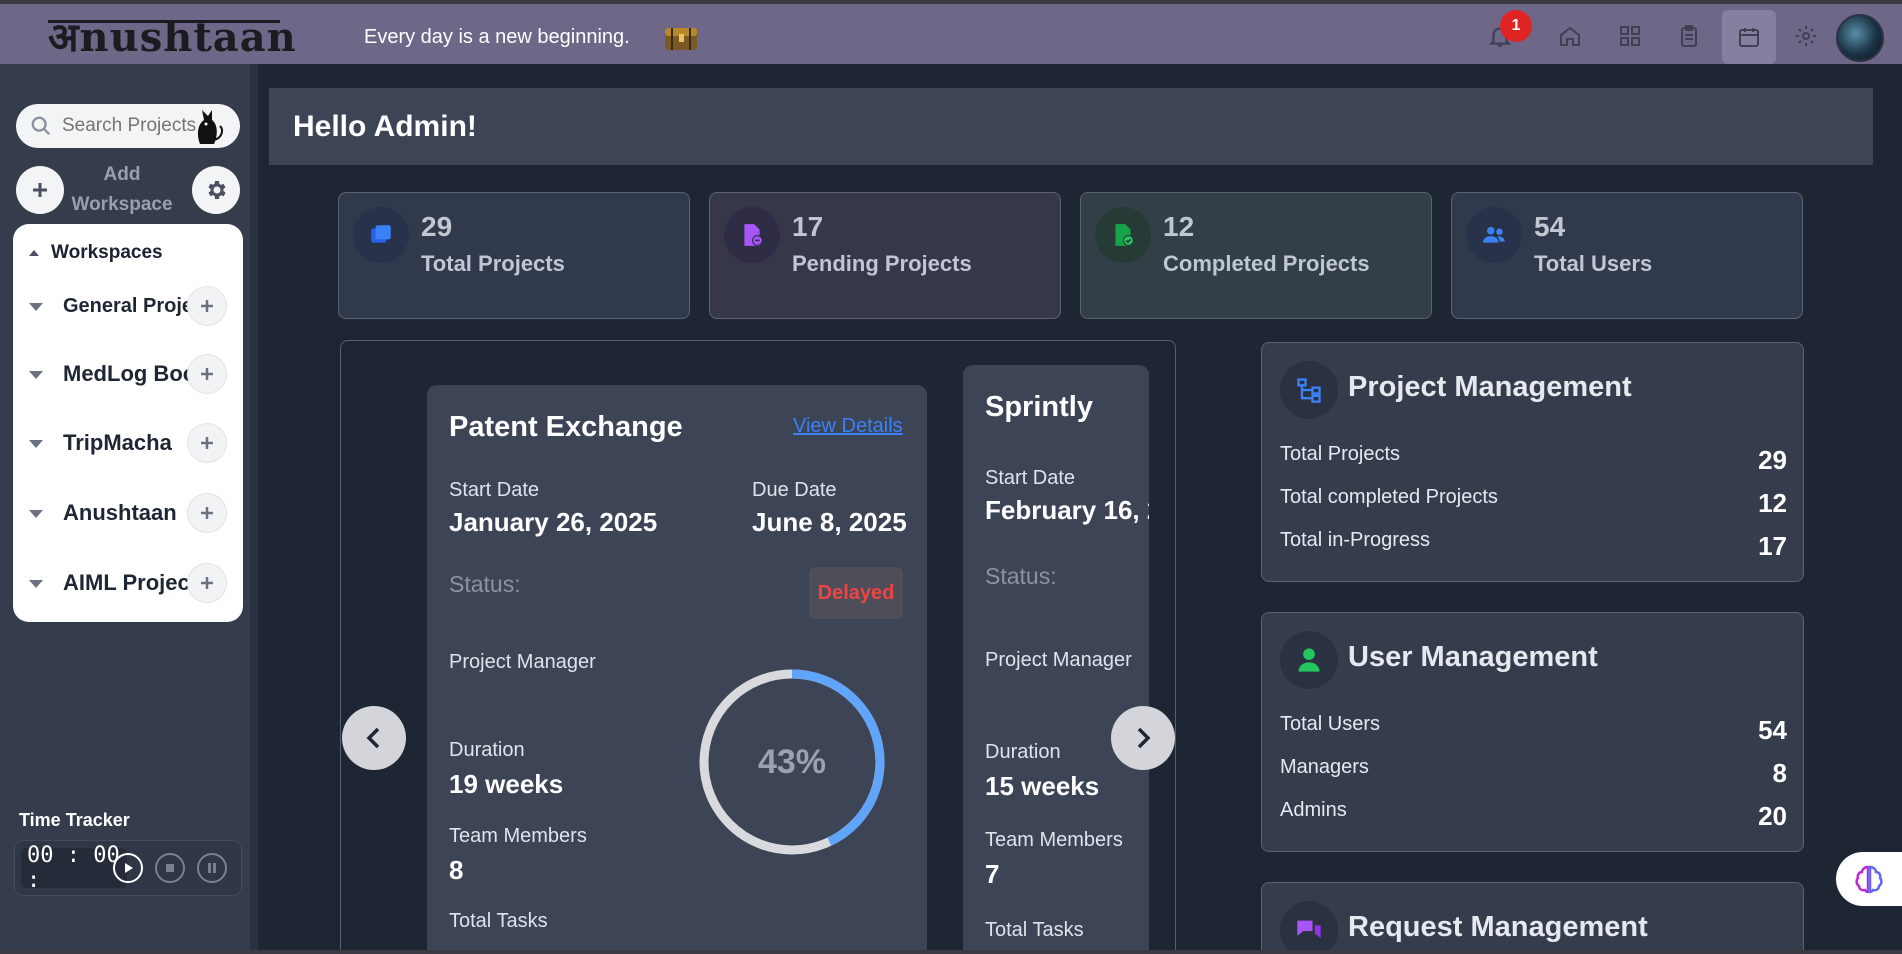 Image resolution: width=1902 pixels, height=954 pixels. I want to click on pending-file-icon, so click(752, 235).